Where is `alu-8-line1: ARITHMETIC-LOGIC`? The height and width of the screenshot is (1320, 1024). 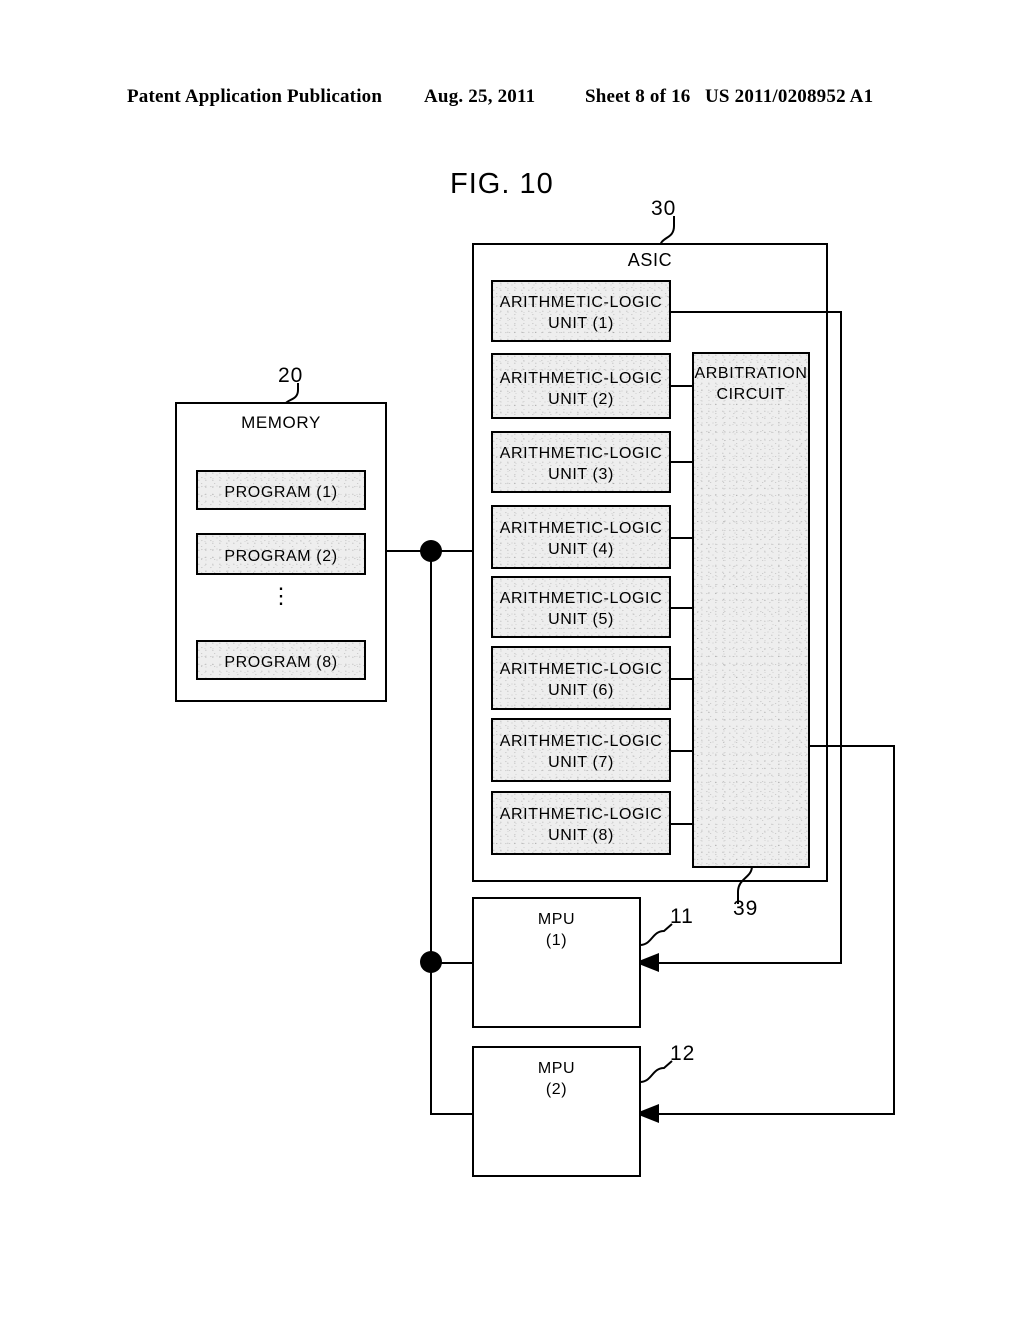
alu-8-line1: ARITHMETIC-LOGIC is located at coordinates (581, 814).